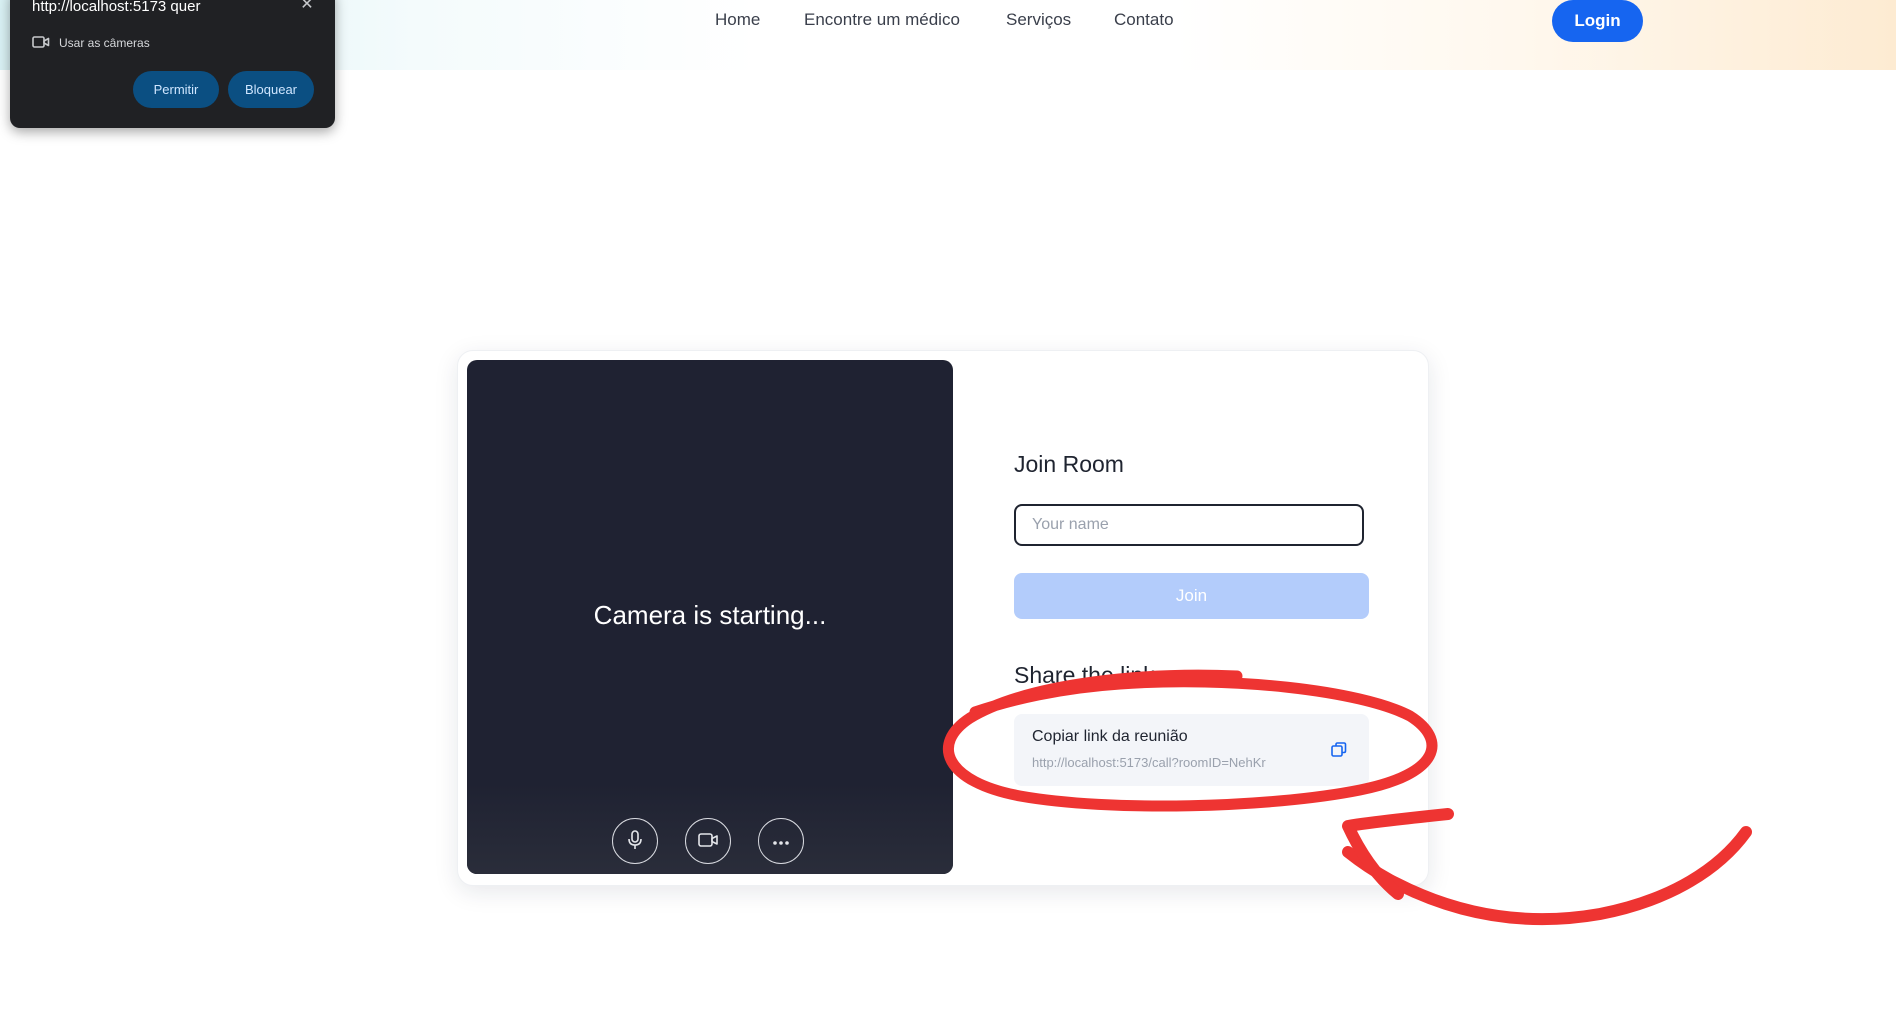 This screenshot has height=1023, width=1896. What do you see at coordinates (1597, 21) in the screenshot?
I see `login-button: Login` at bounding box center [1597, 21].